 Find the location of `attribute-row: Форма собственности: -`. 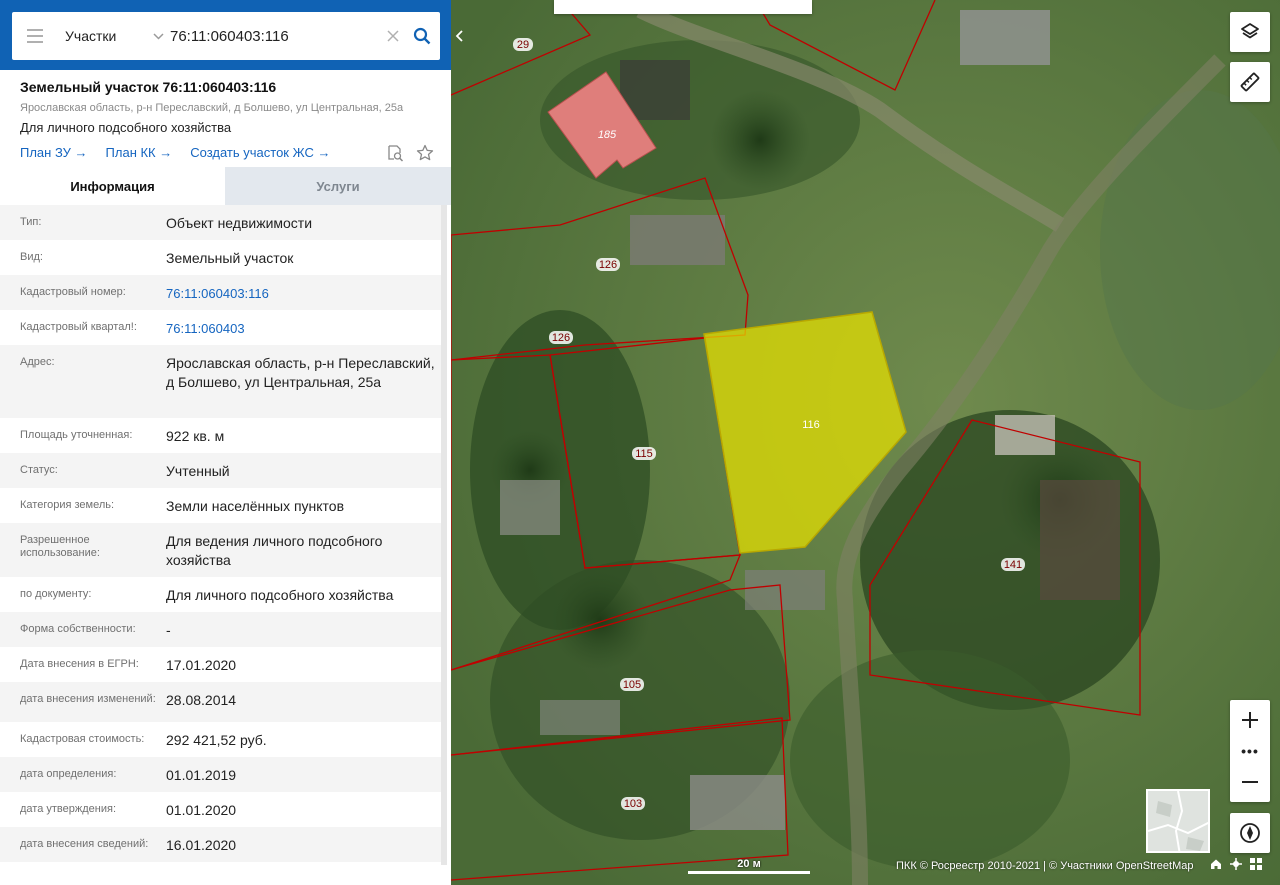

attribute-row: Форма собственности: - is located at coordinates (220, 629).